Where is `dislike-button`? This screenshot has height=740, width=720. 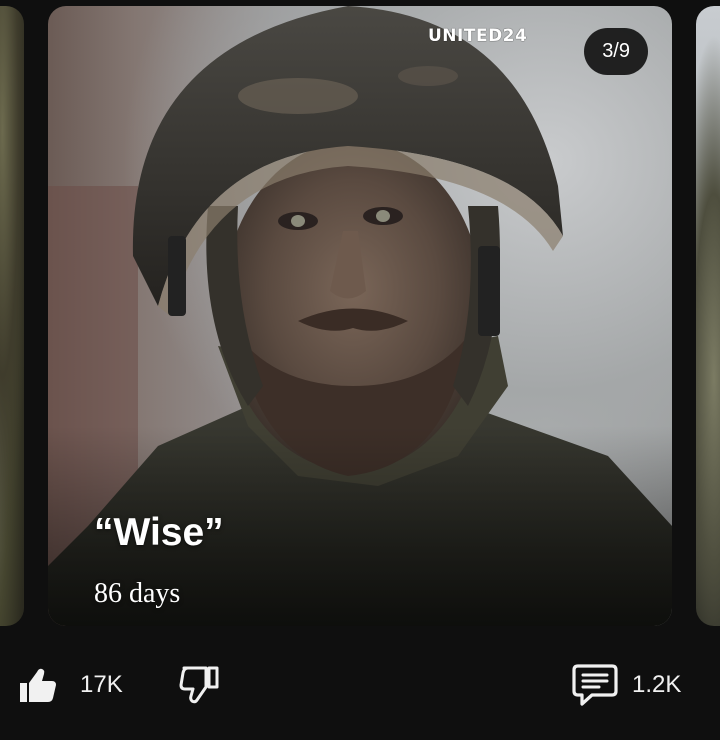
dislike-button is located at coordinates (199, 685).